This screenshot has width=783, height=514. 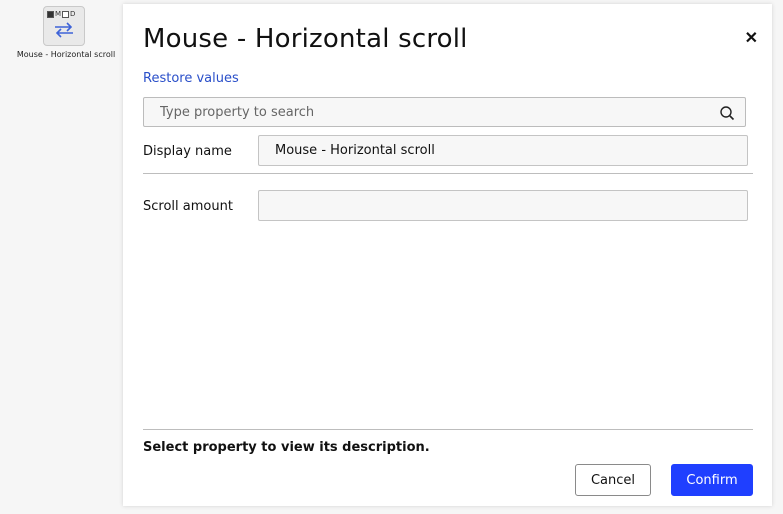 I want to click on close-icon: ✕, so click(x=751, y=38).